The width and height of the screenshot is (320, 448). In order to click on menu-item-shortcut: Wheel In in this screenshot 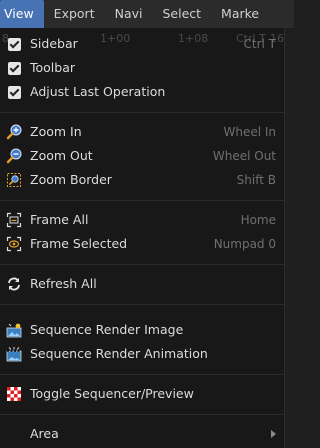, I will do `click(249, 132)`.